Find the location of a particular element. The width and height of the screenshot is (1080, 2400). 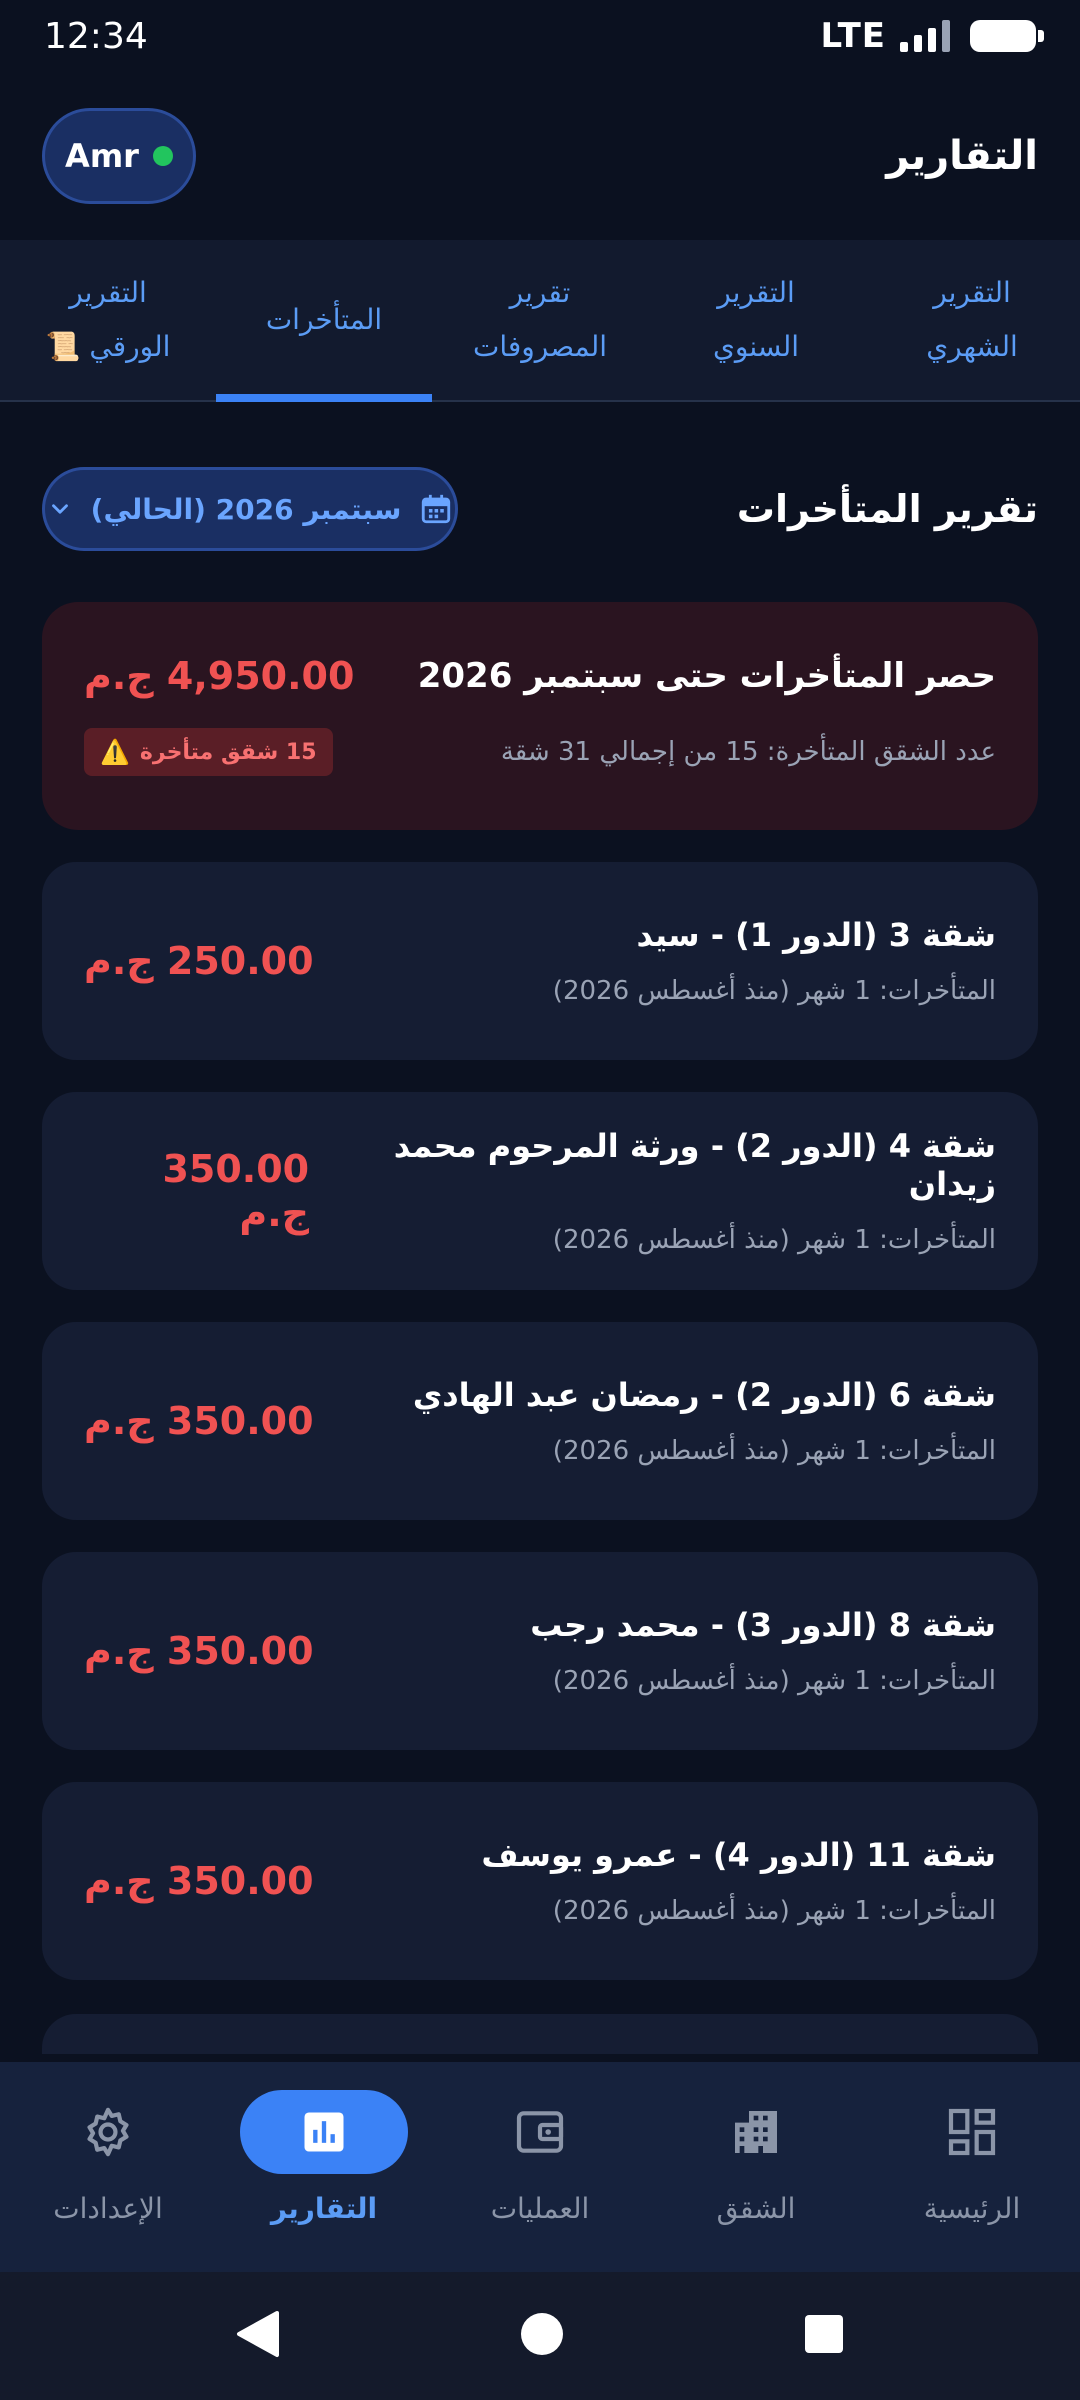

list-item-partial is located at coordinates (540, 2034).